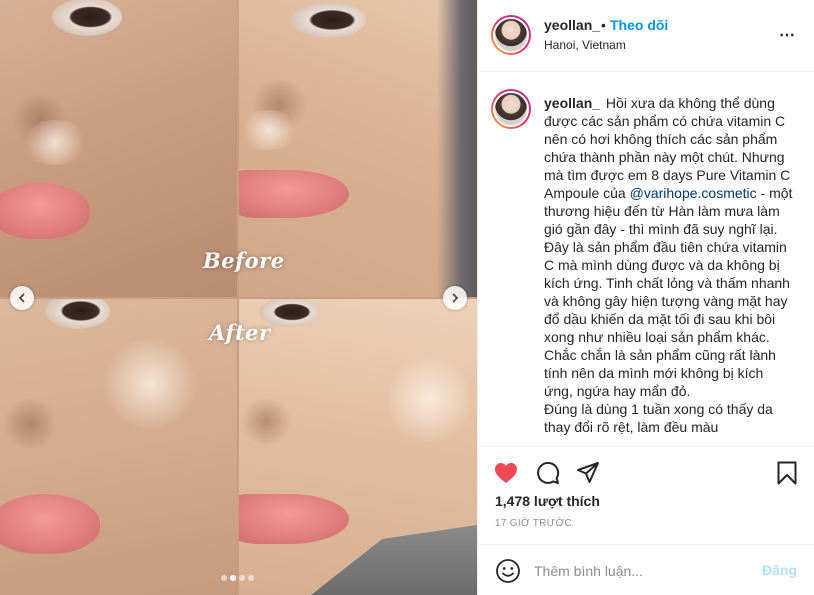  What do you see at coordinates (511, 35) in the screenshot?
I see `avatar` at bounding box center [511, 35].